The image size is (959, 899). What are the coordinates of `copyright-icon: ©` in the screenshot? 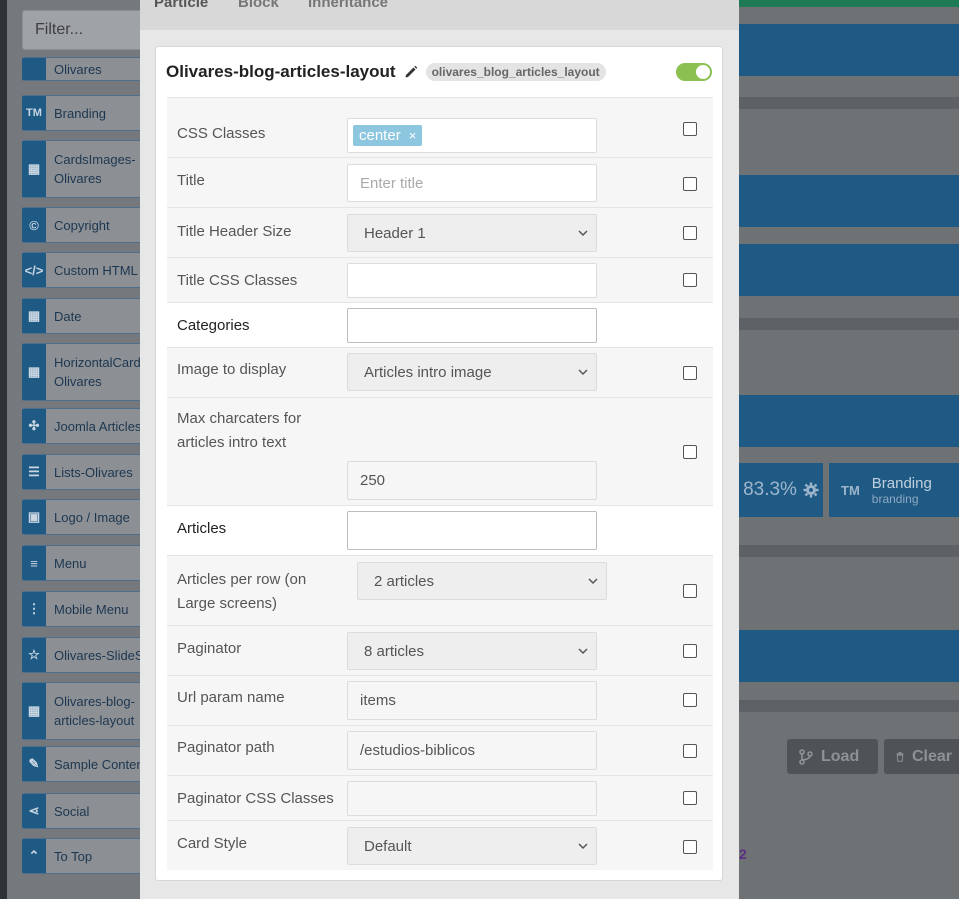 It's located at (34, 225).